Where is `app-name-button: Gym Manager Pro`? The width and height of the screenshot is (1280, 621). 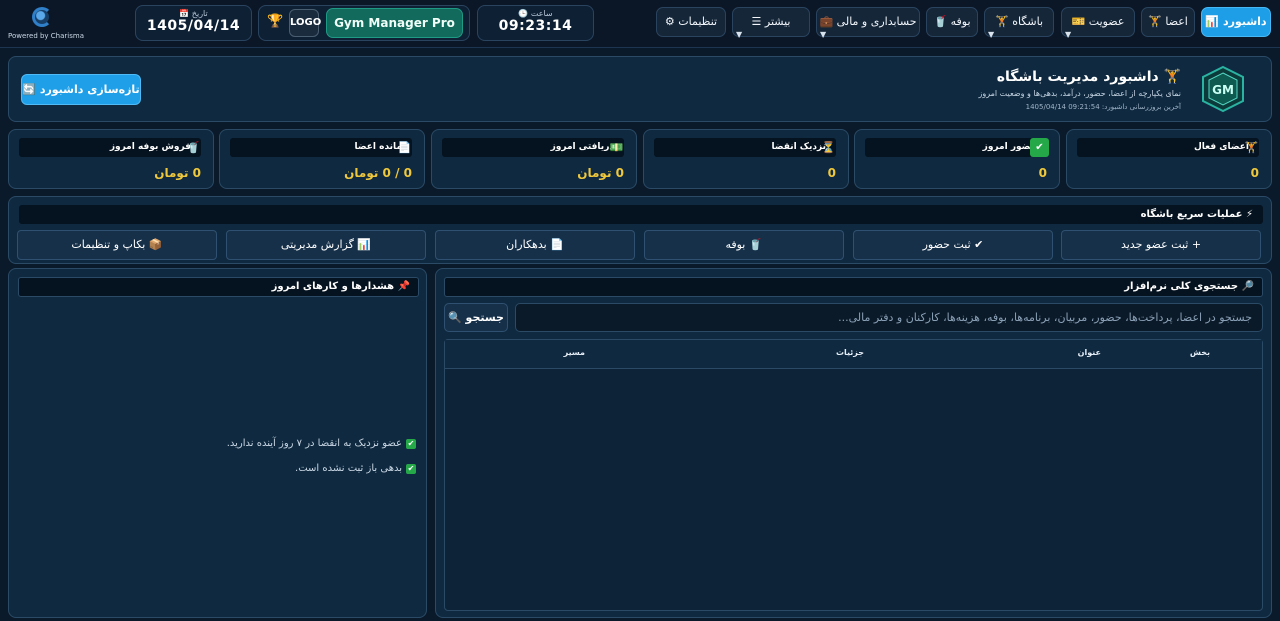
app-name-button: Gym Manager Pro is located at coordinates (394, 23).